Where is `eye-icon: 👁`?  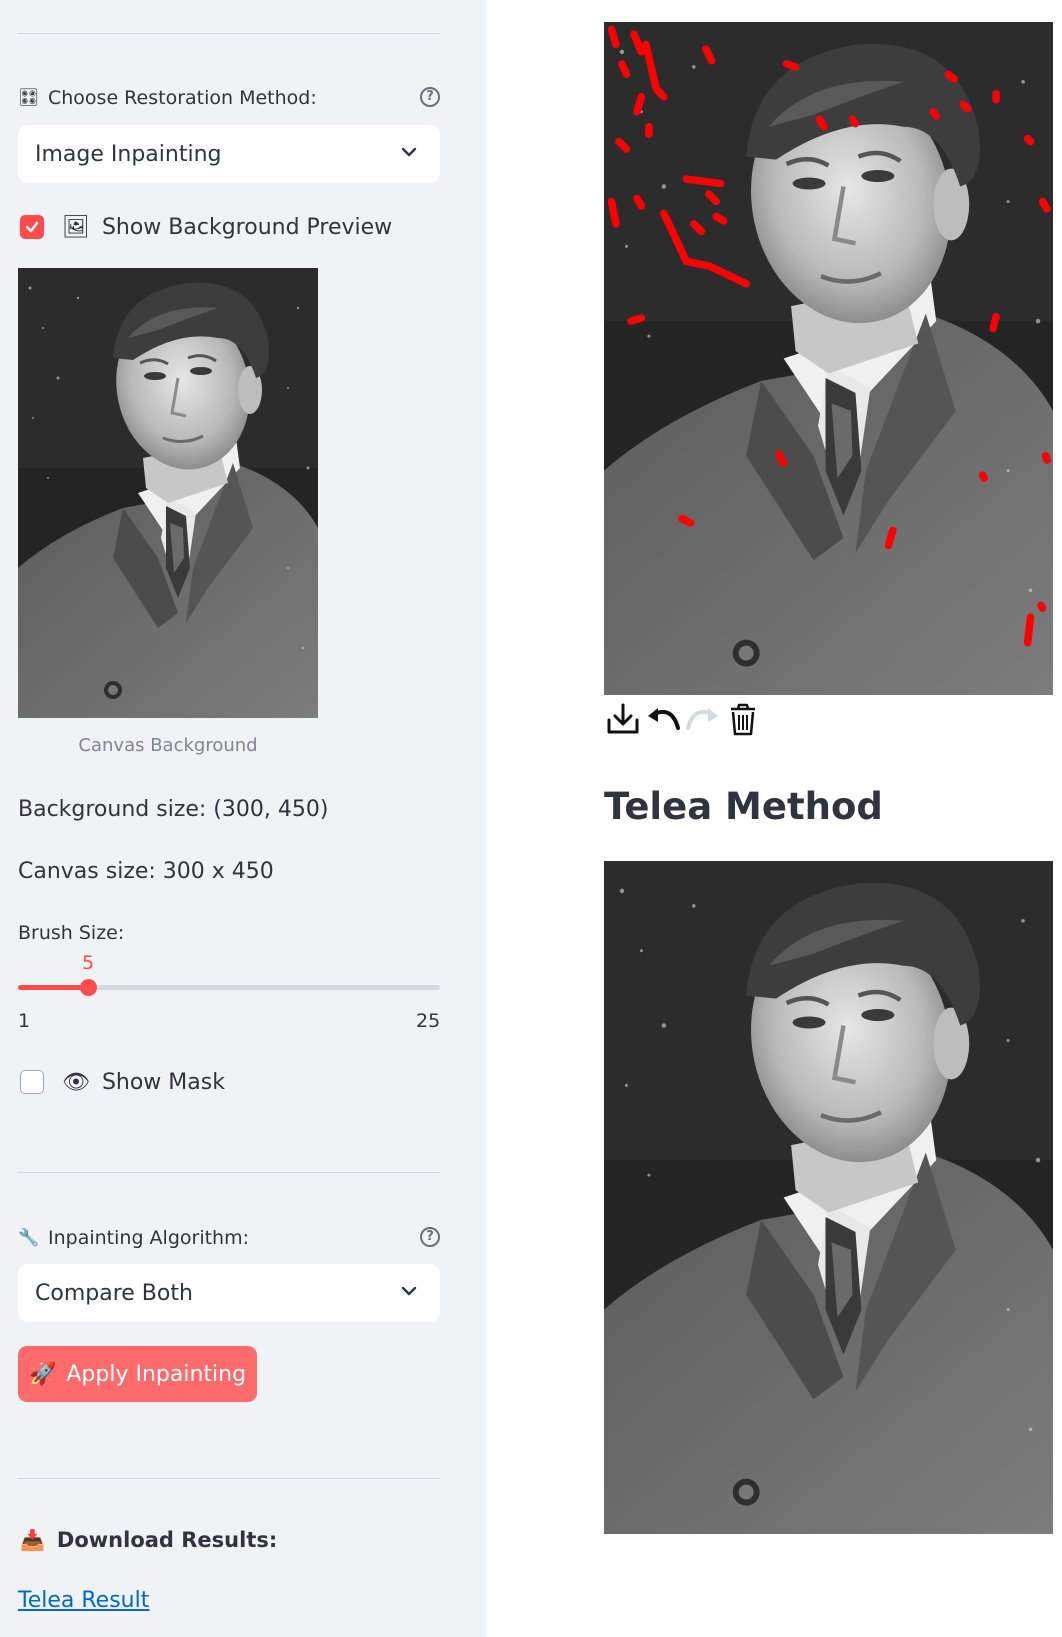
eye-icon: 👁 is located at coordinates (76, 1082).